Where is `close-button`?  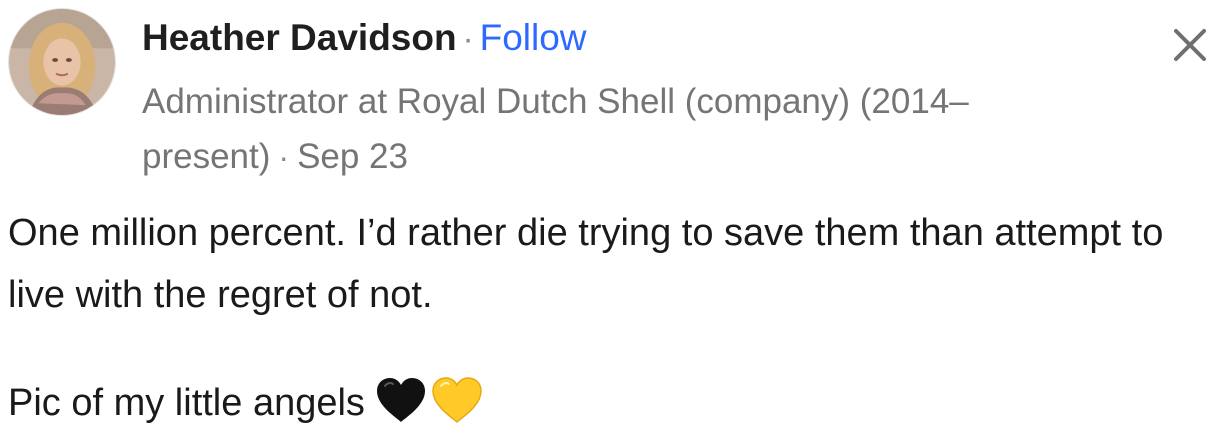 close-button is located at coordinates (1189, 45).